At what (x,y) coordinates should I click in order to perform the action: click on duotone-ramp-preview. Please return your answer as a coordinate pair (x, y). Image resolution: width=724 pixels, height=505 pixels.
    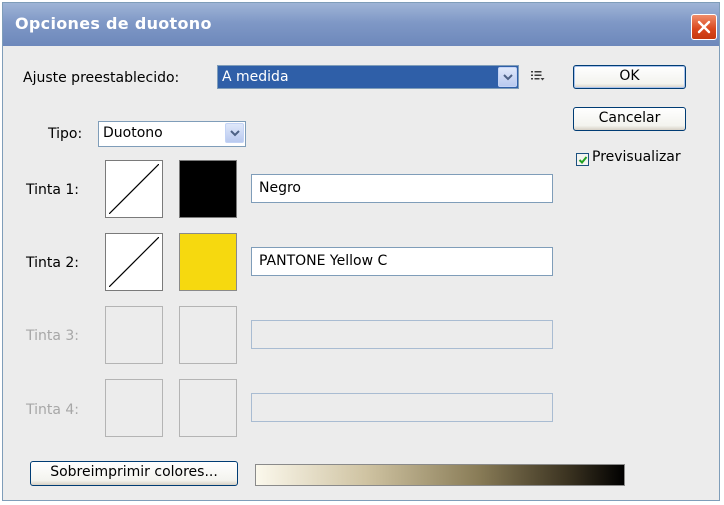
    Looking at the image, I should click on (440, 475).